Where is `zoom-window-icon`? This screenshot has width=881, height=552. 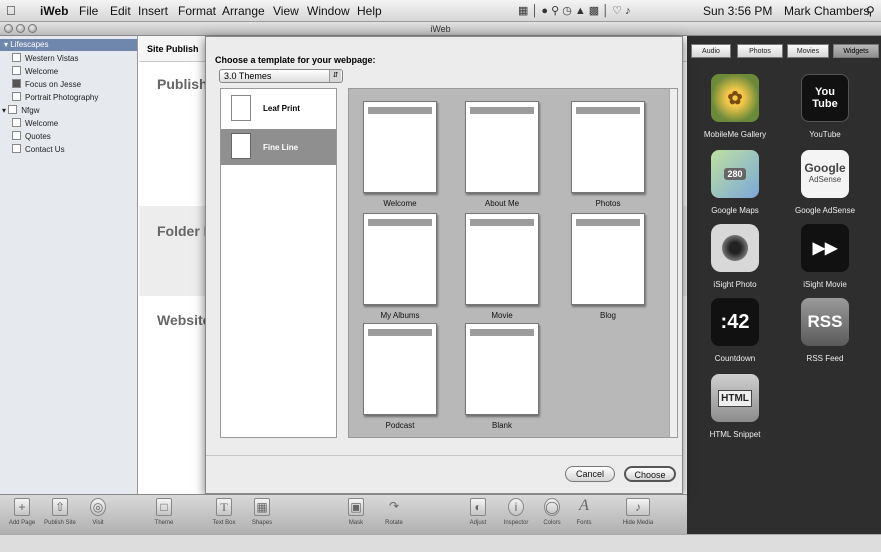
zoom-window-icon is located at coordinates (32, 28).